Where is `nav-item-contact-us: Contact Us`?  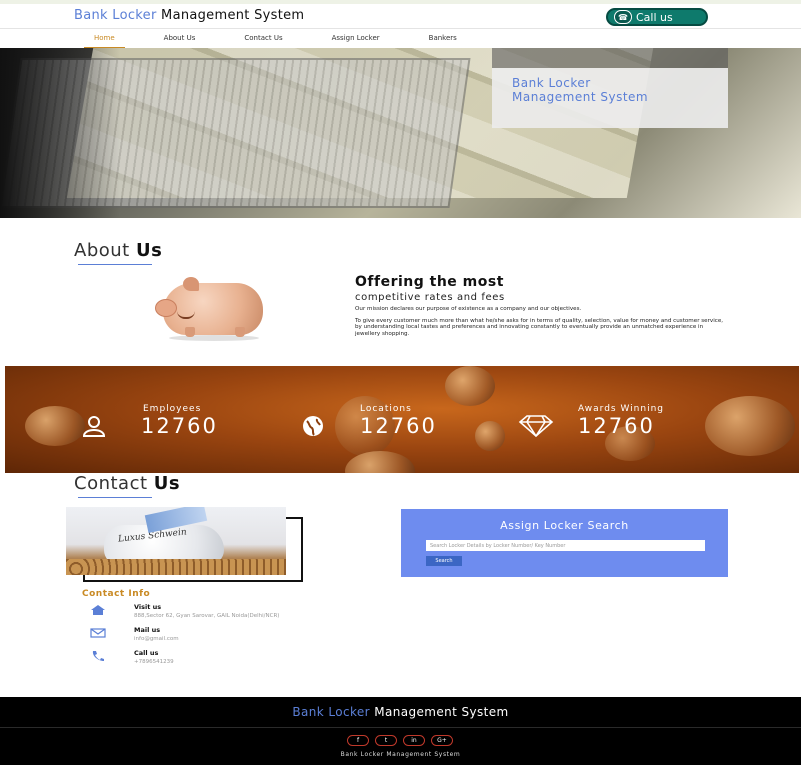
nav-item-contact-us: Contact Us is located at coordinates (263, 39).